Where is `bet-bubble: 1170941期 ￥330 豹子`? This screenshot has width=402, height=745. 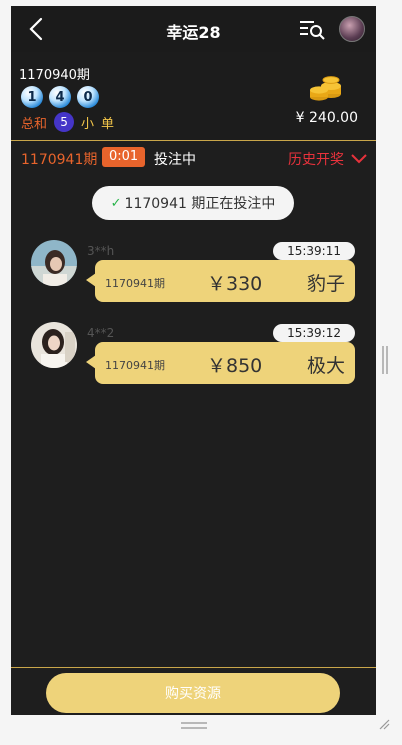 bet-bubble: 1170941期 ￥330 豹子 is located at coordinates (220, 281).